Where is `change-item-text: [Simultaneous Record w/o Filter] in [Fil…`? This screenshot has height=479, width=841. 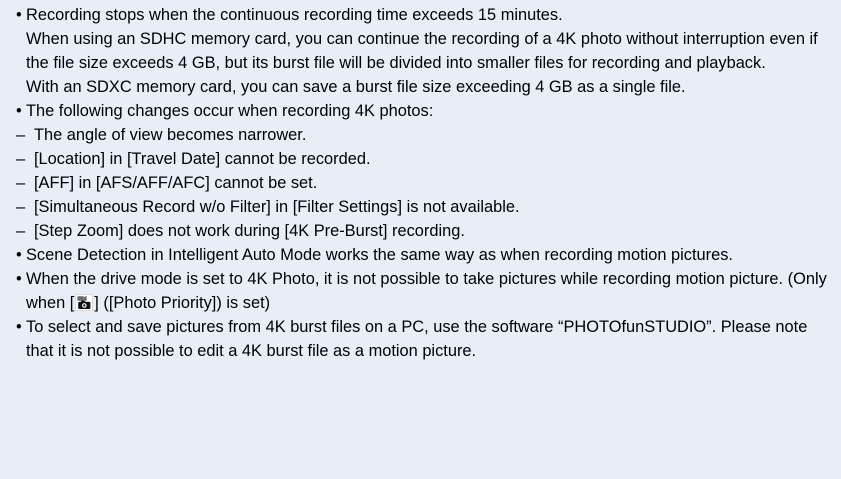
change-item-text: [Simultaneous Record w/o Filter] in [Fil… is located at coordinates (277, 207).